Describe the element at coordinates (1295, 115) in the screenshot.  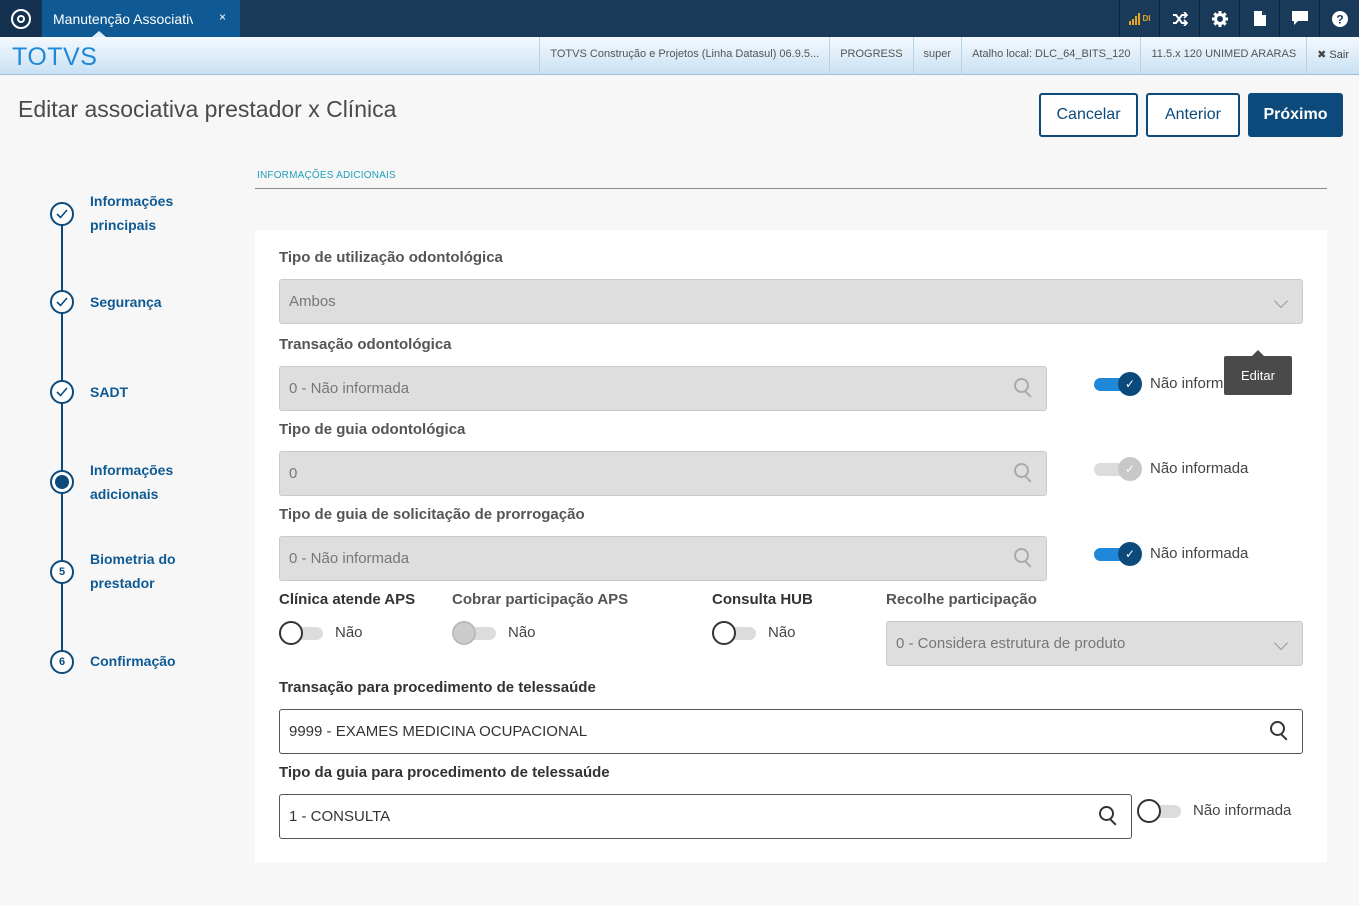
I see `next-button: Próximo` at that location.